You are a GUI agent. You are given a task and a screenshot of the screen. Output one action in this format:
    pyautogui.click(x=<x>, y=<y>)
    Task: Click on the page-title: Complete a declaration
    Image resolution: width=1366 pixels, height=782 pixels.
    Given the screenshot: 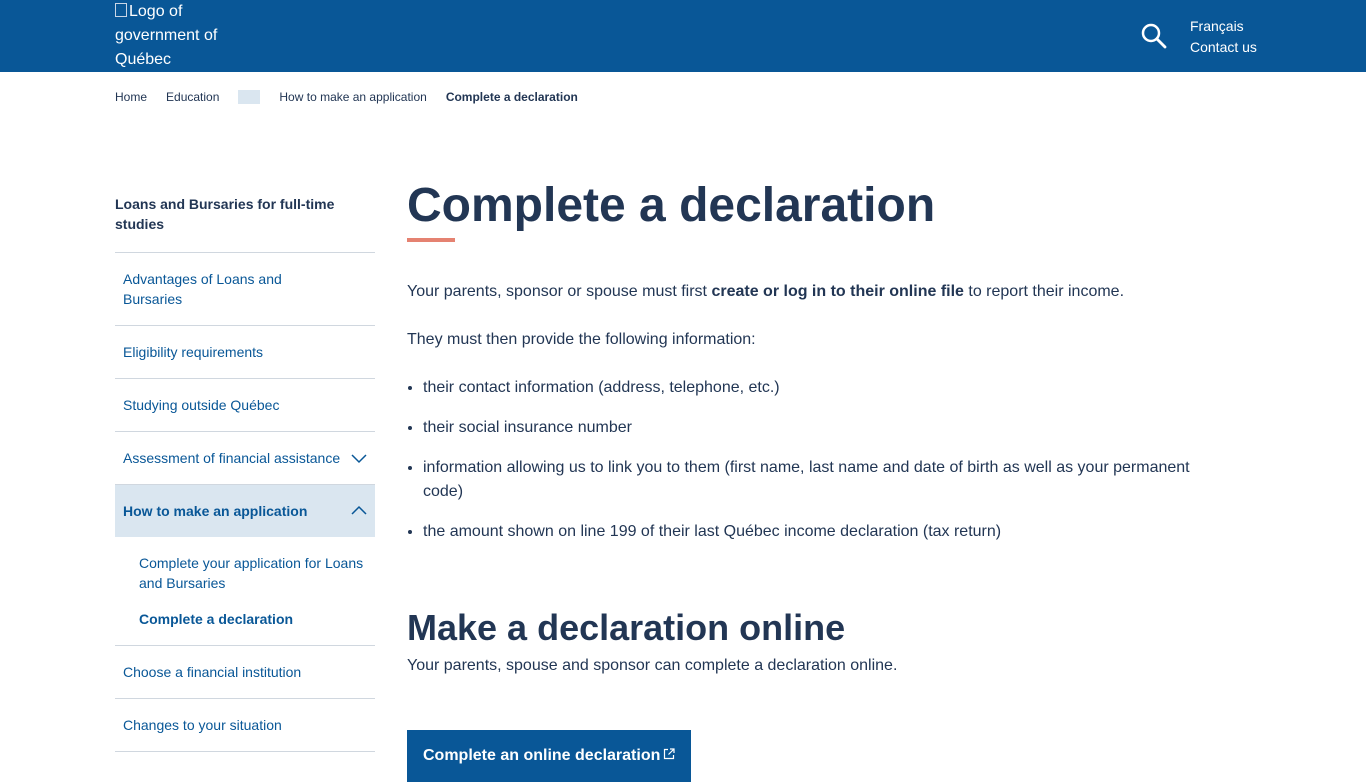 What is the action you would take?
    pyautogui.click(x=671, y=205)
    